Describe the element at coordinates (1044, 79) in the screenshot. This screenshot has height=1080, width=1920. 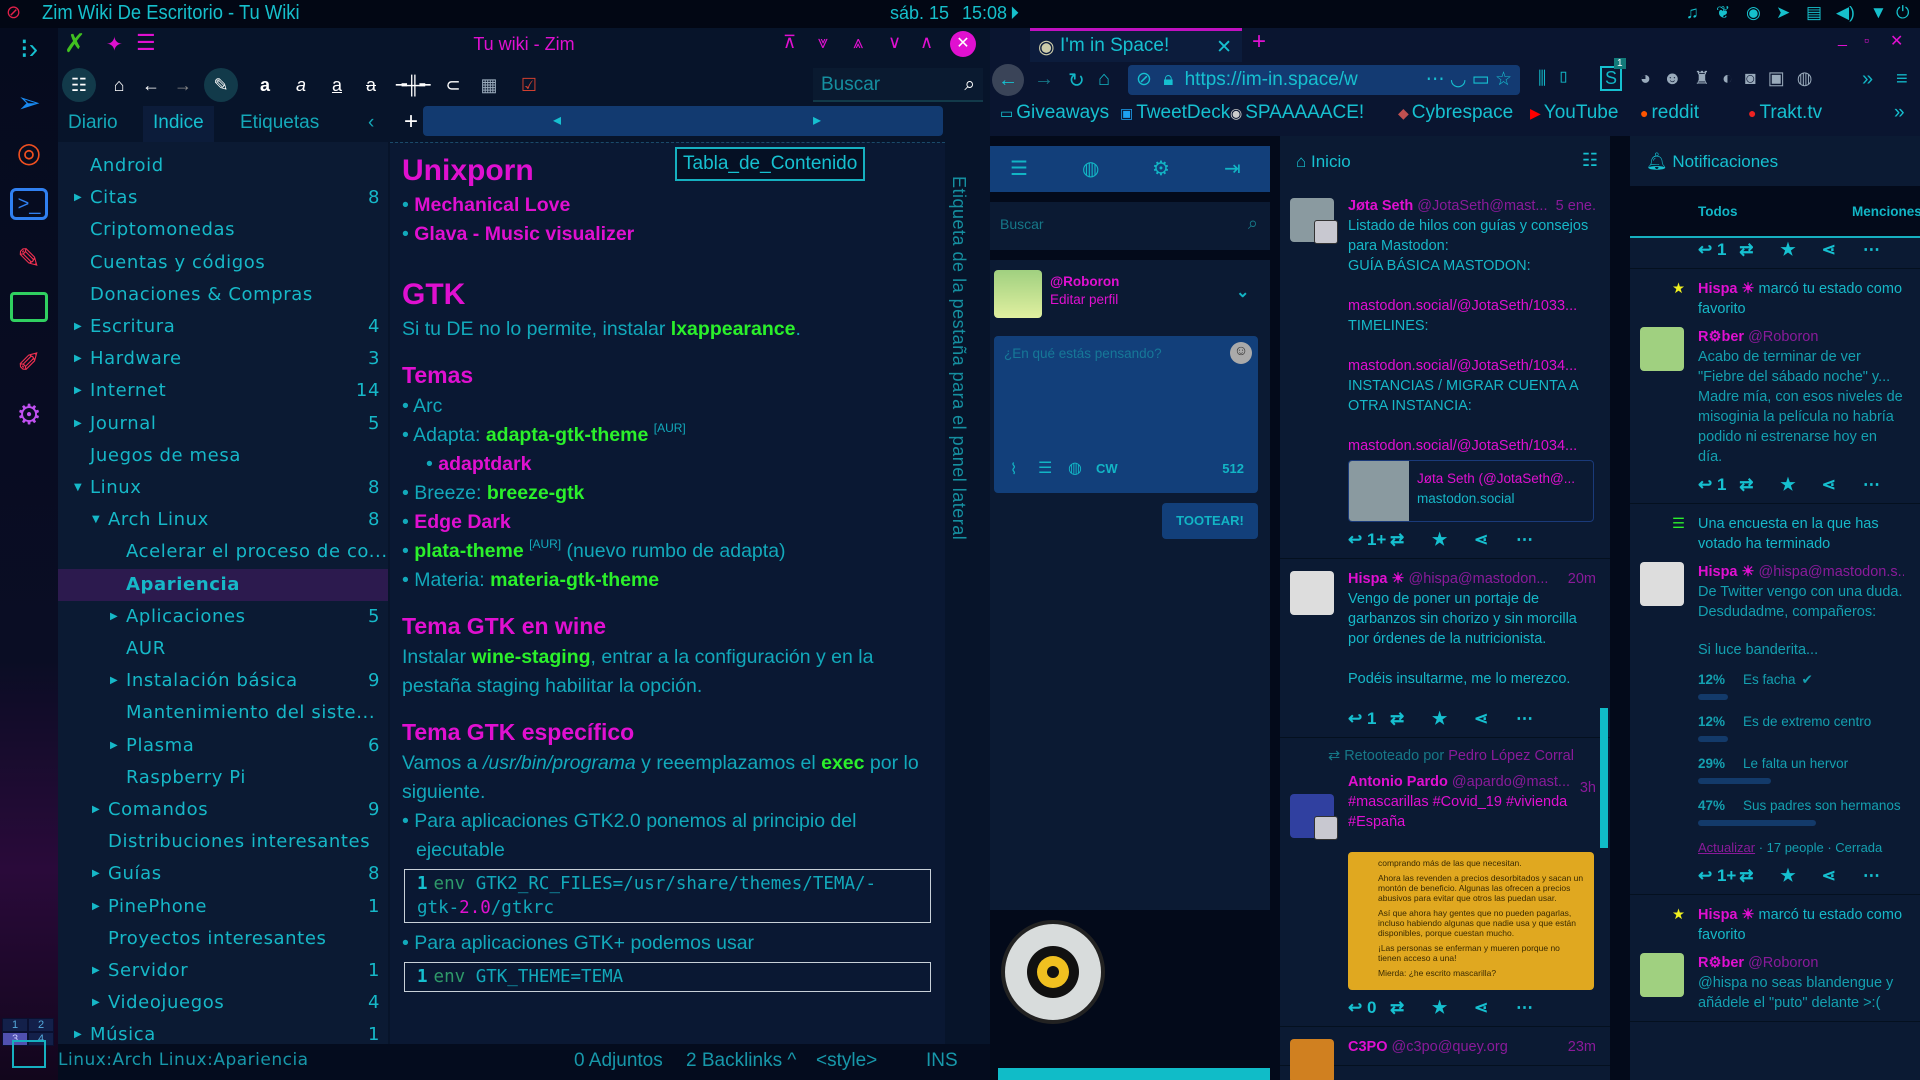
I see `forward-button: →` at that location.